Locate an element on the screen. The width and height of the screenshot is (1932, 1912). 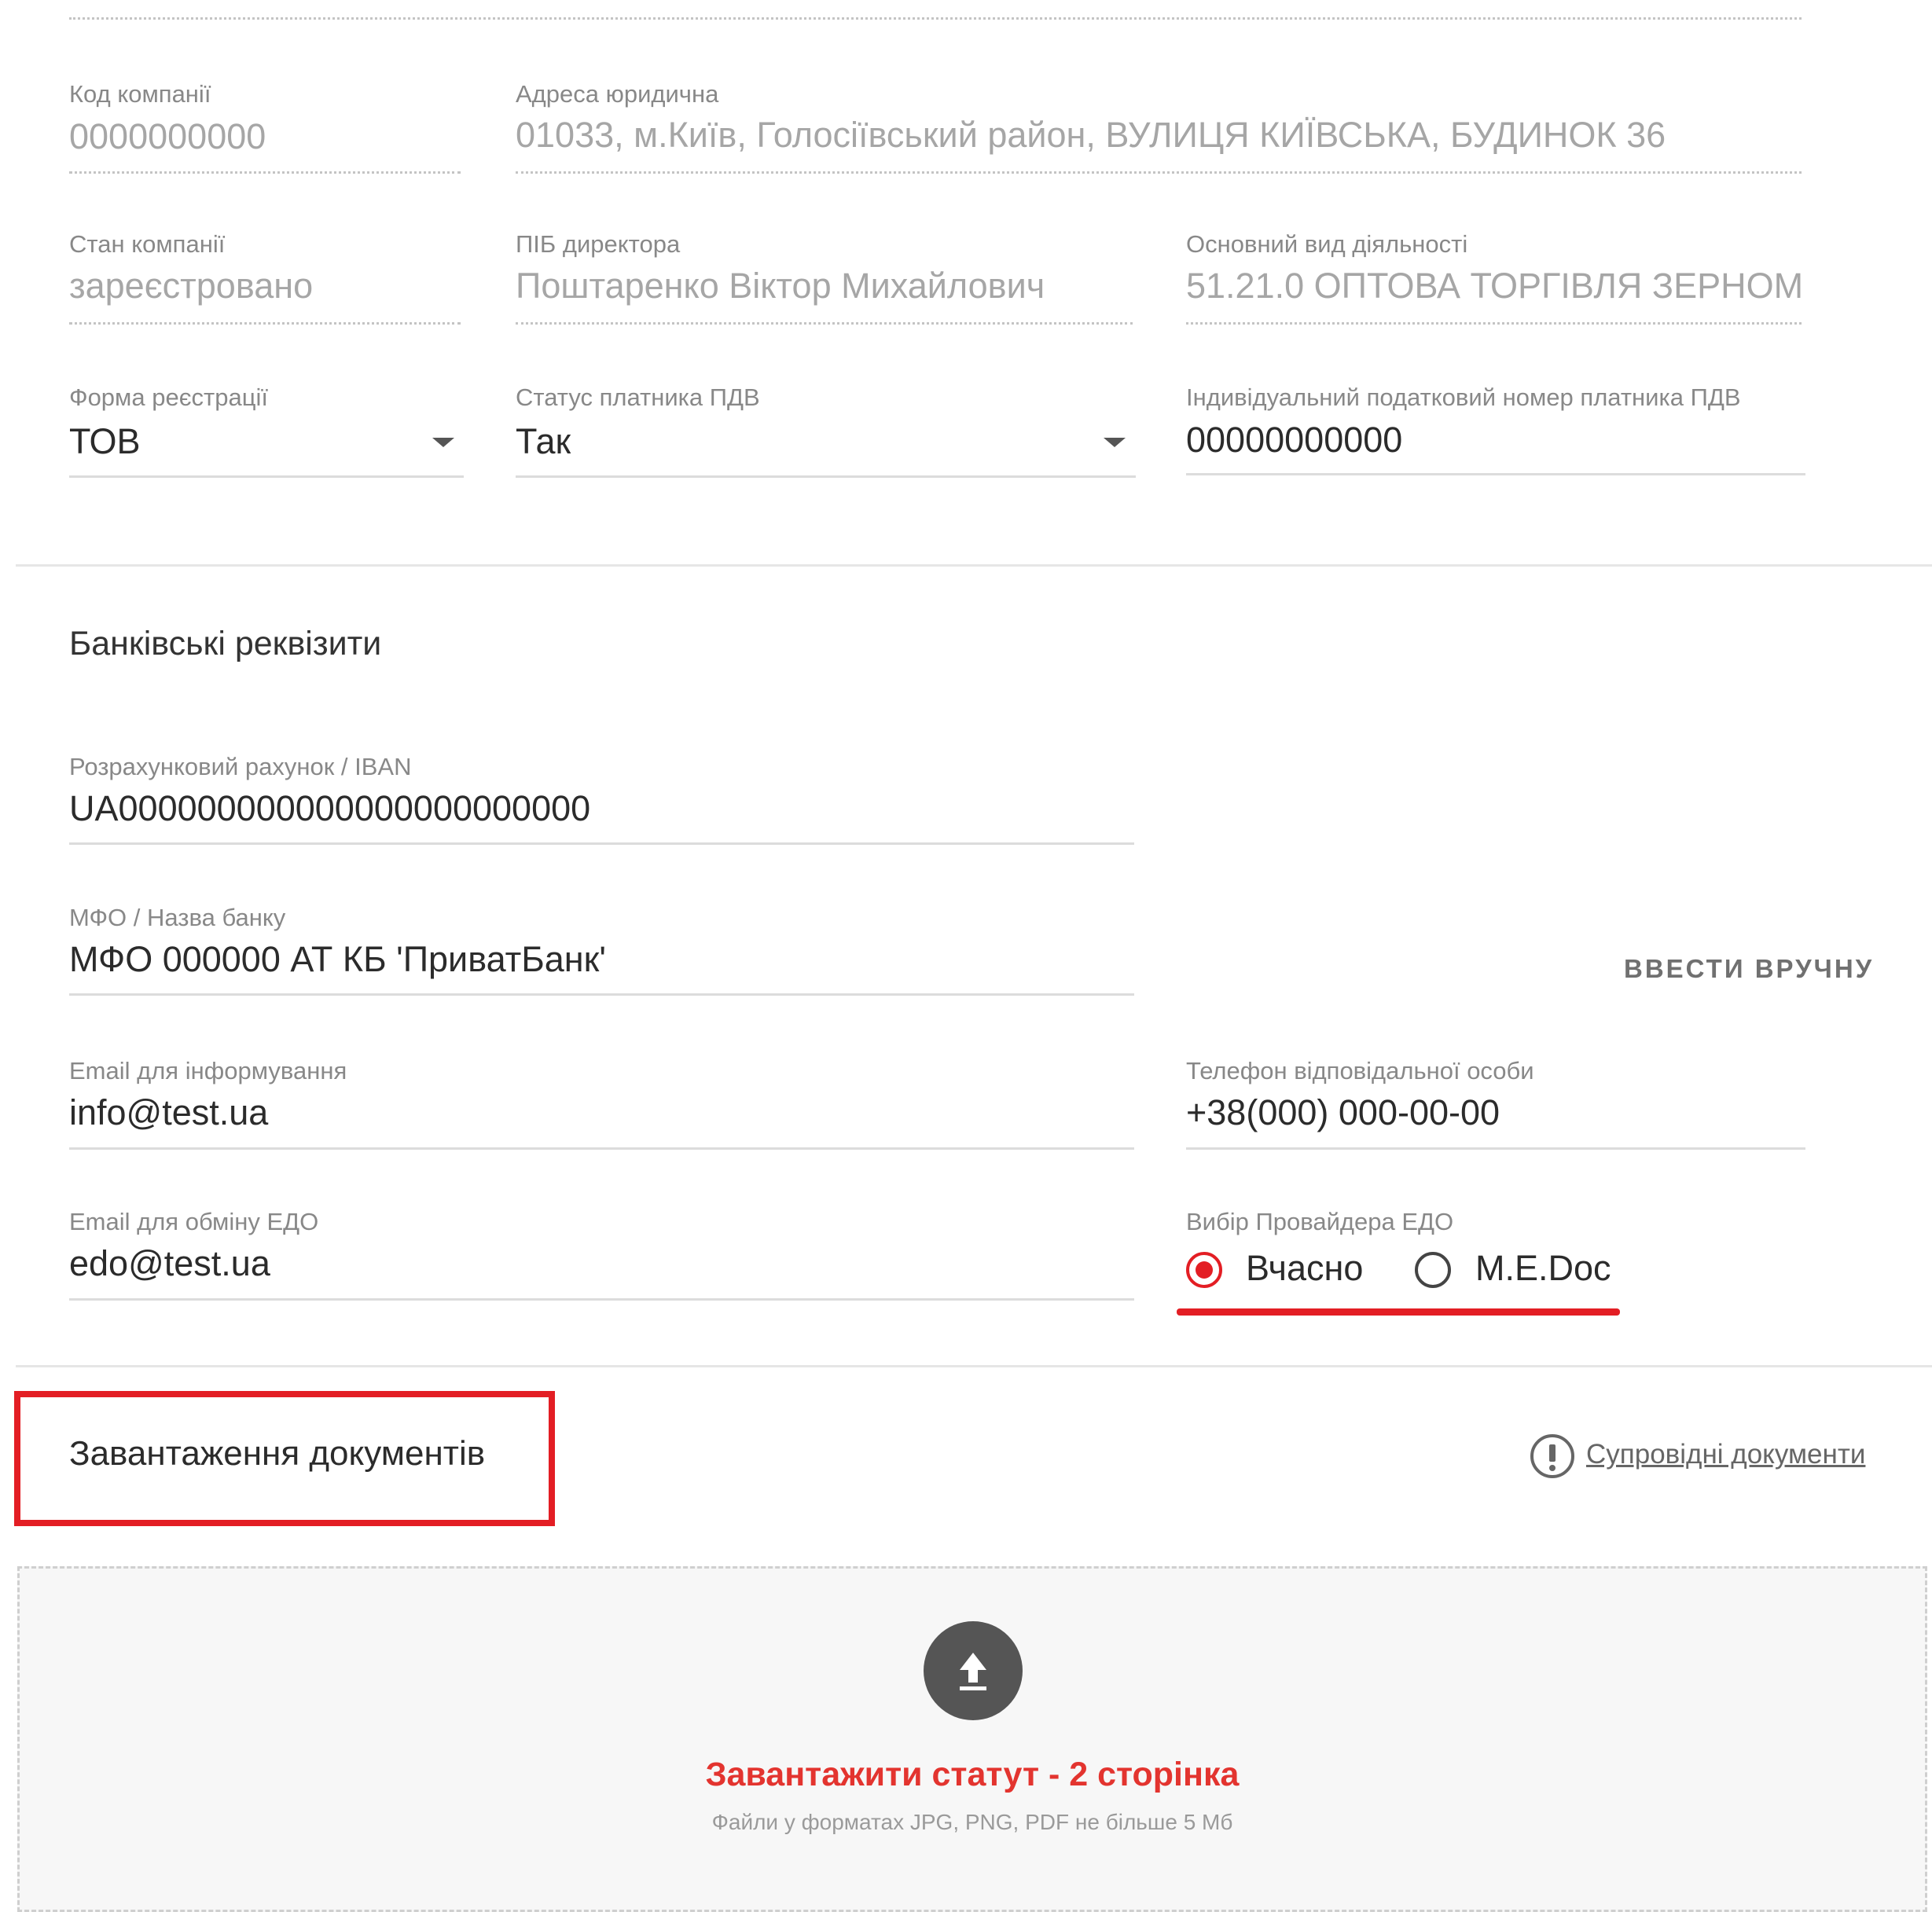
vat-status-select: Так is located at coordinates (826, 448).